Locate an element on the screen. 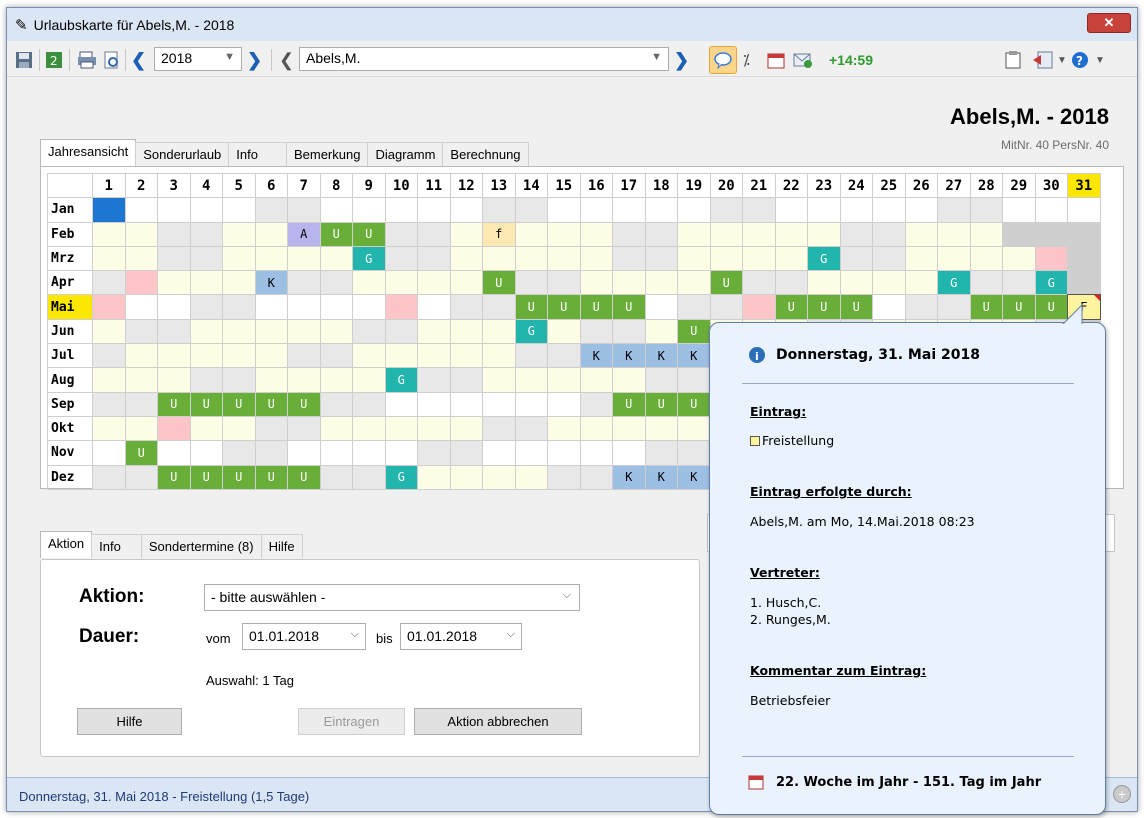  tab-info: Info is located at coordinates (257, 154).